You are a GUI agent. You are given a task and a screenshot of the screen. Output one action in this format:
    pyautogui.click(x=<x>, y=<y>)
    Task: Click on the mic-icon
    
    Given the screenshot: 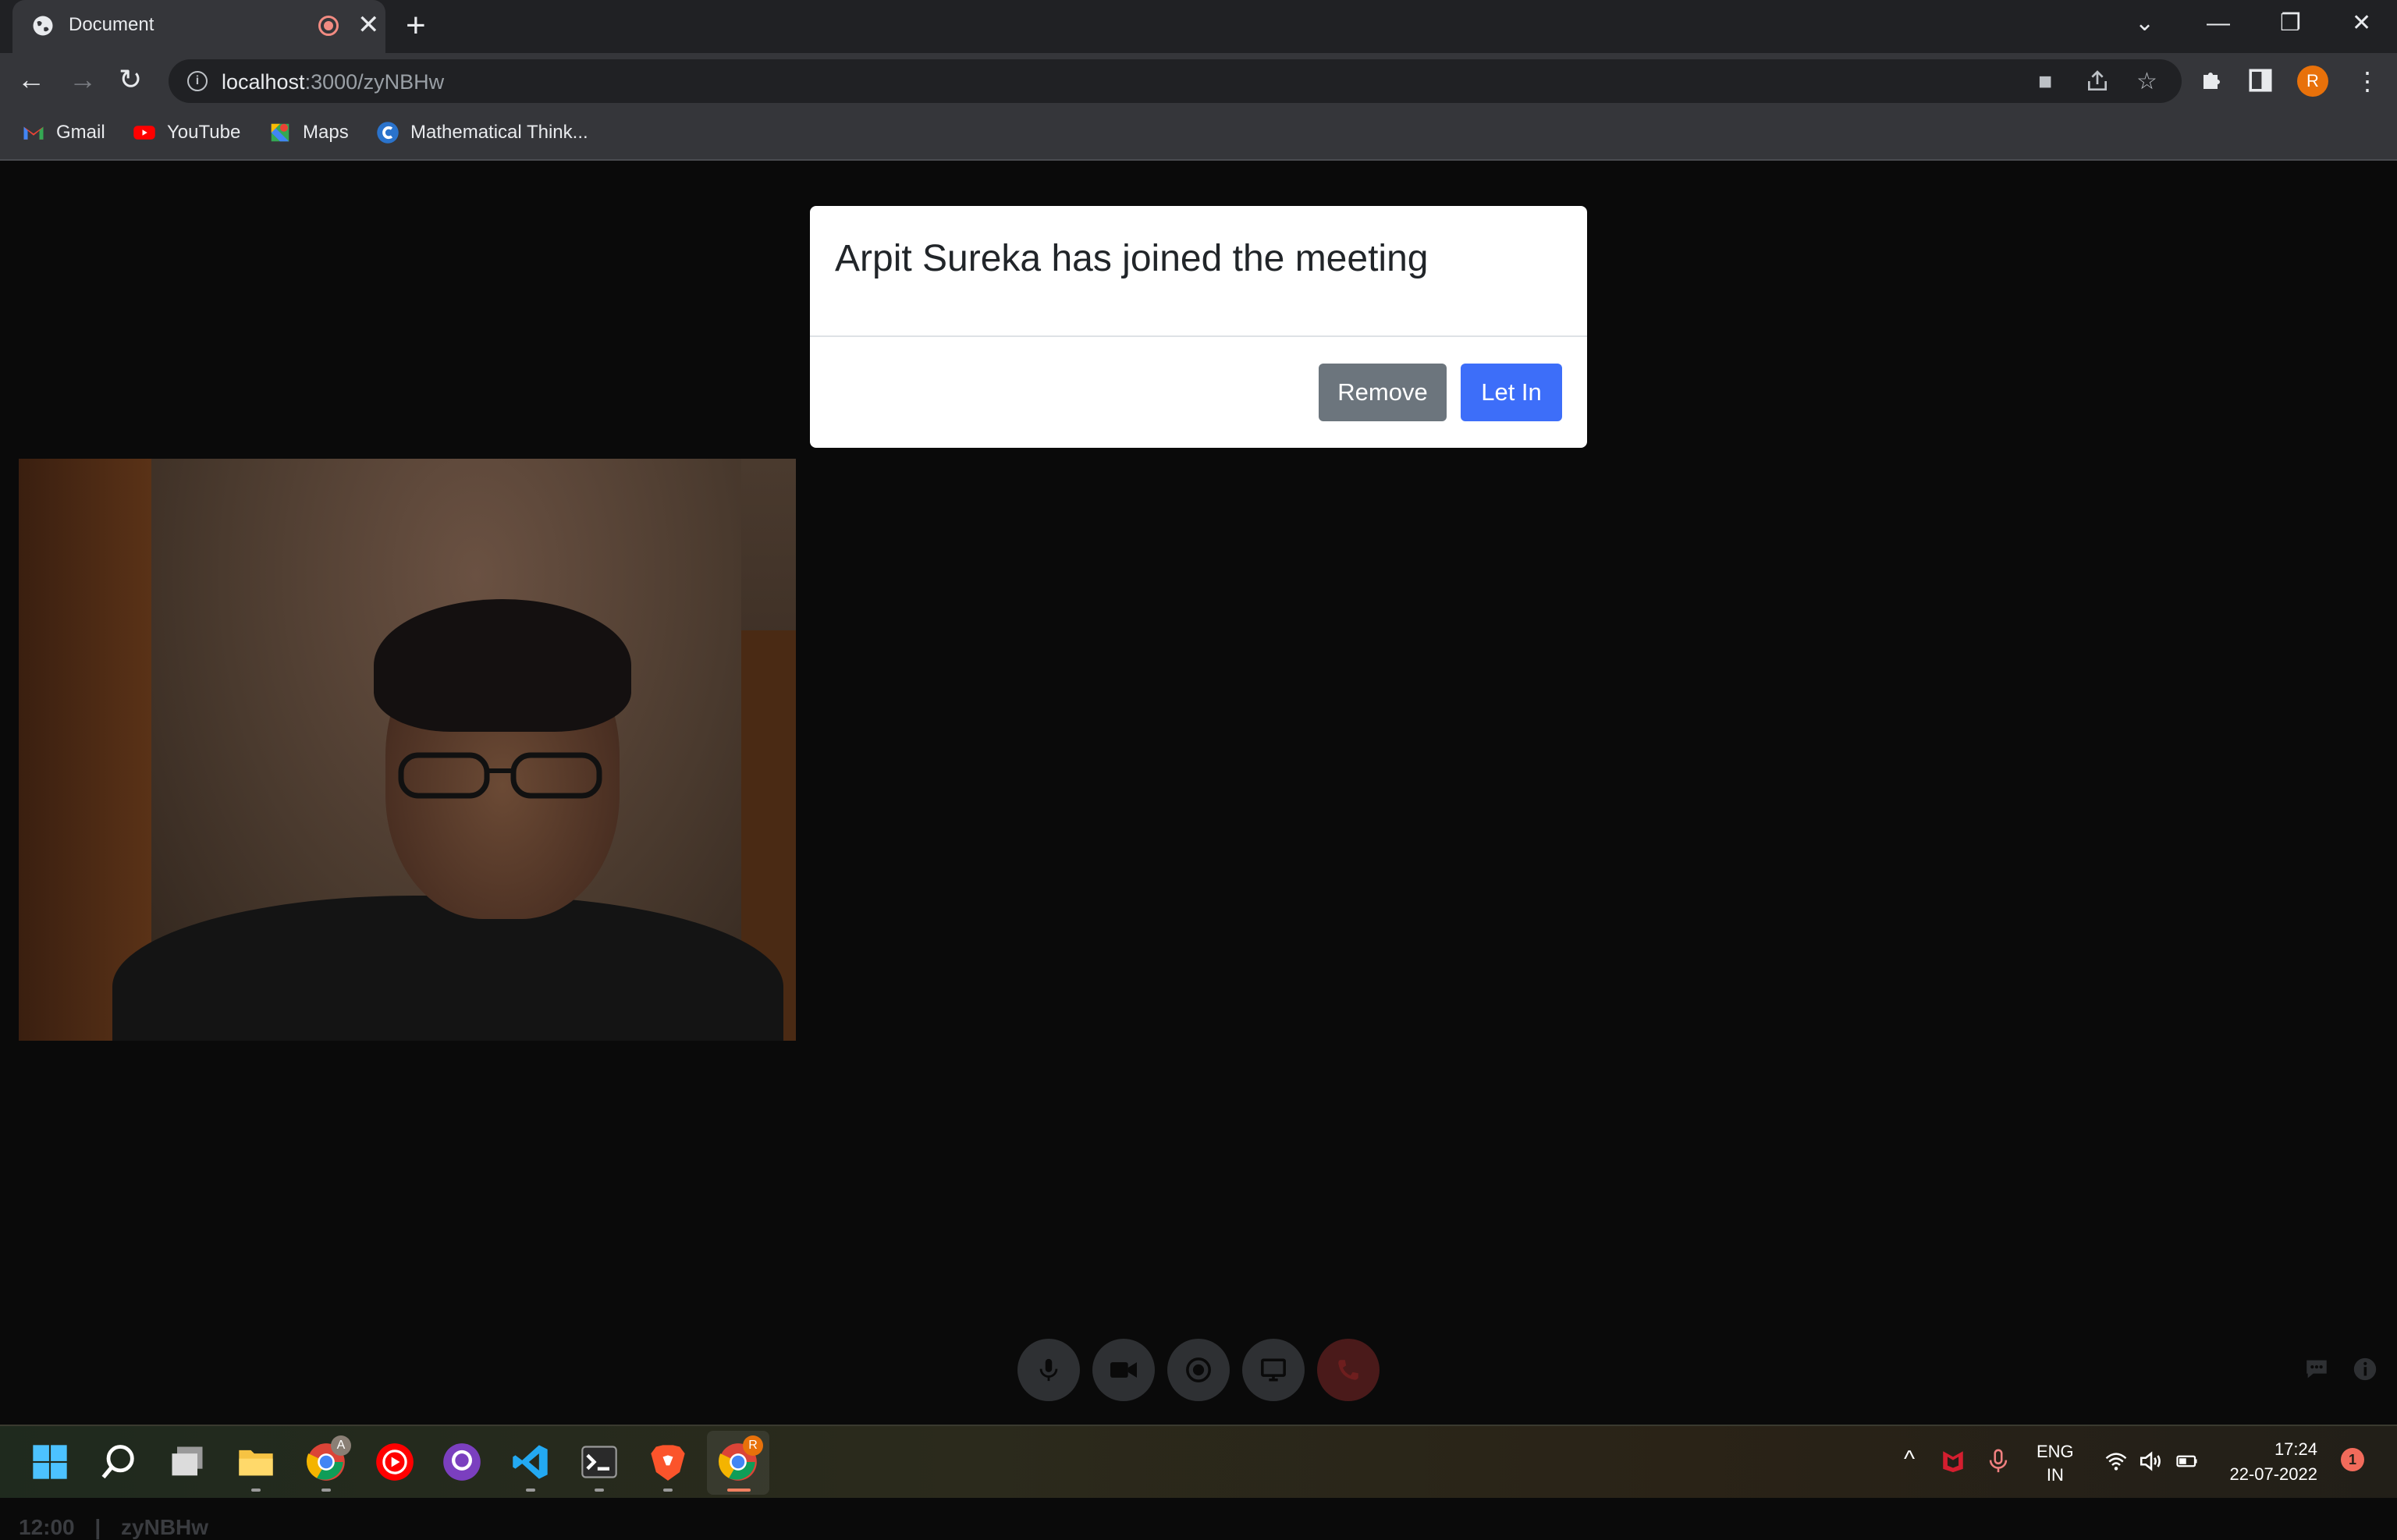 What is the action you would take?
    pyautogui.click(x=1048, y=1370)
    